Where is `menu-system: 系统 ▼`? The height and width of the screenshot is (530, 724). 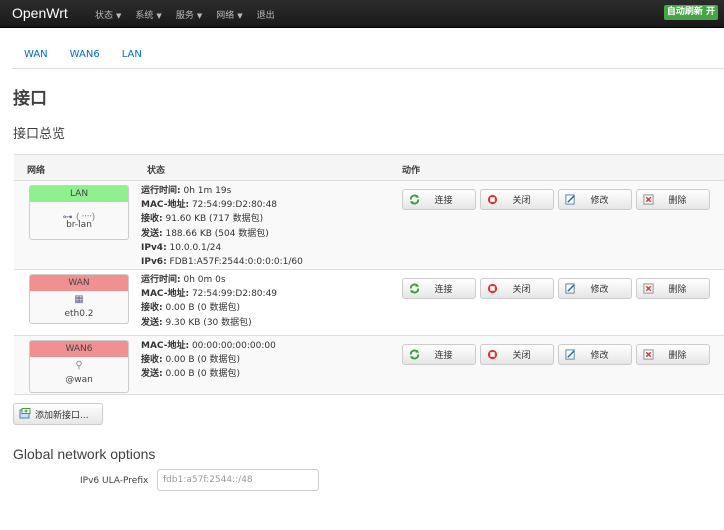 menu-system: 系统 ▼ is located at coordinates (148, 14).